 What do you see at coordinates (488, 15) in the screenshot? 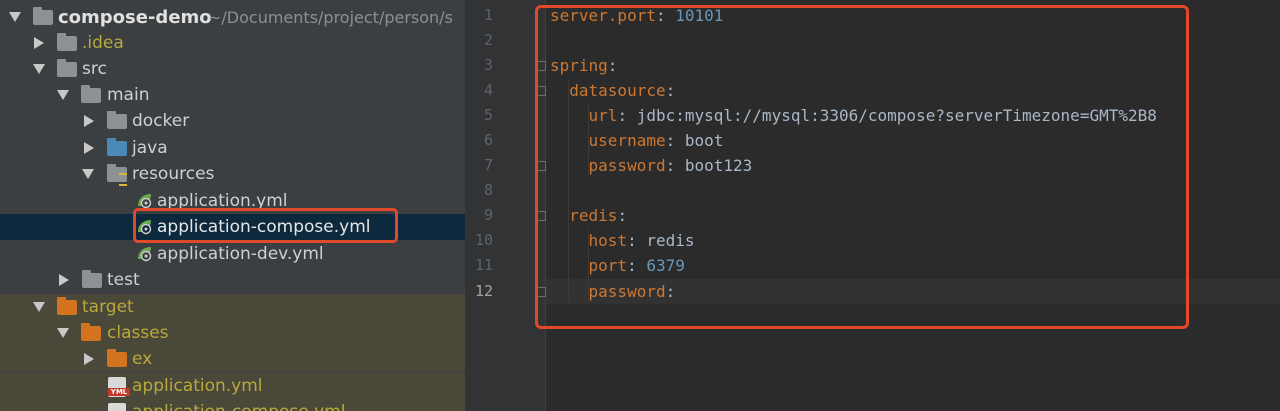
I see `line-number: 1` at bounding box center [488, 15].